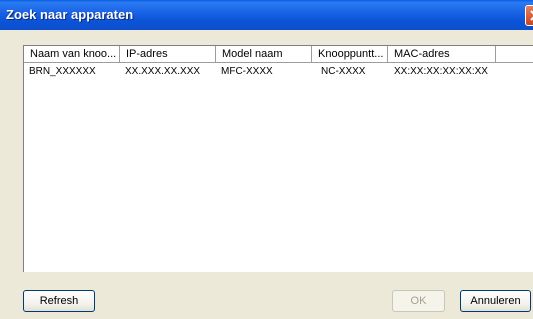 This screenshot has width=533, height=319. Describe the element at coordinates (70, 14) in the screenshot. I see `window-title: Zoek naar apparaten` at that location.